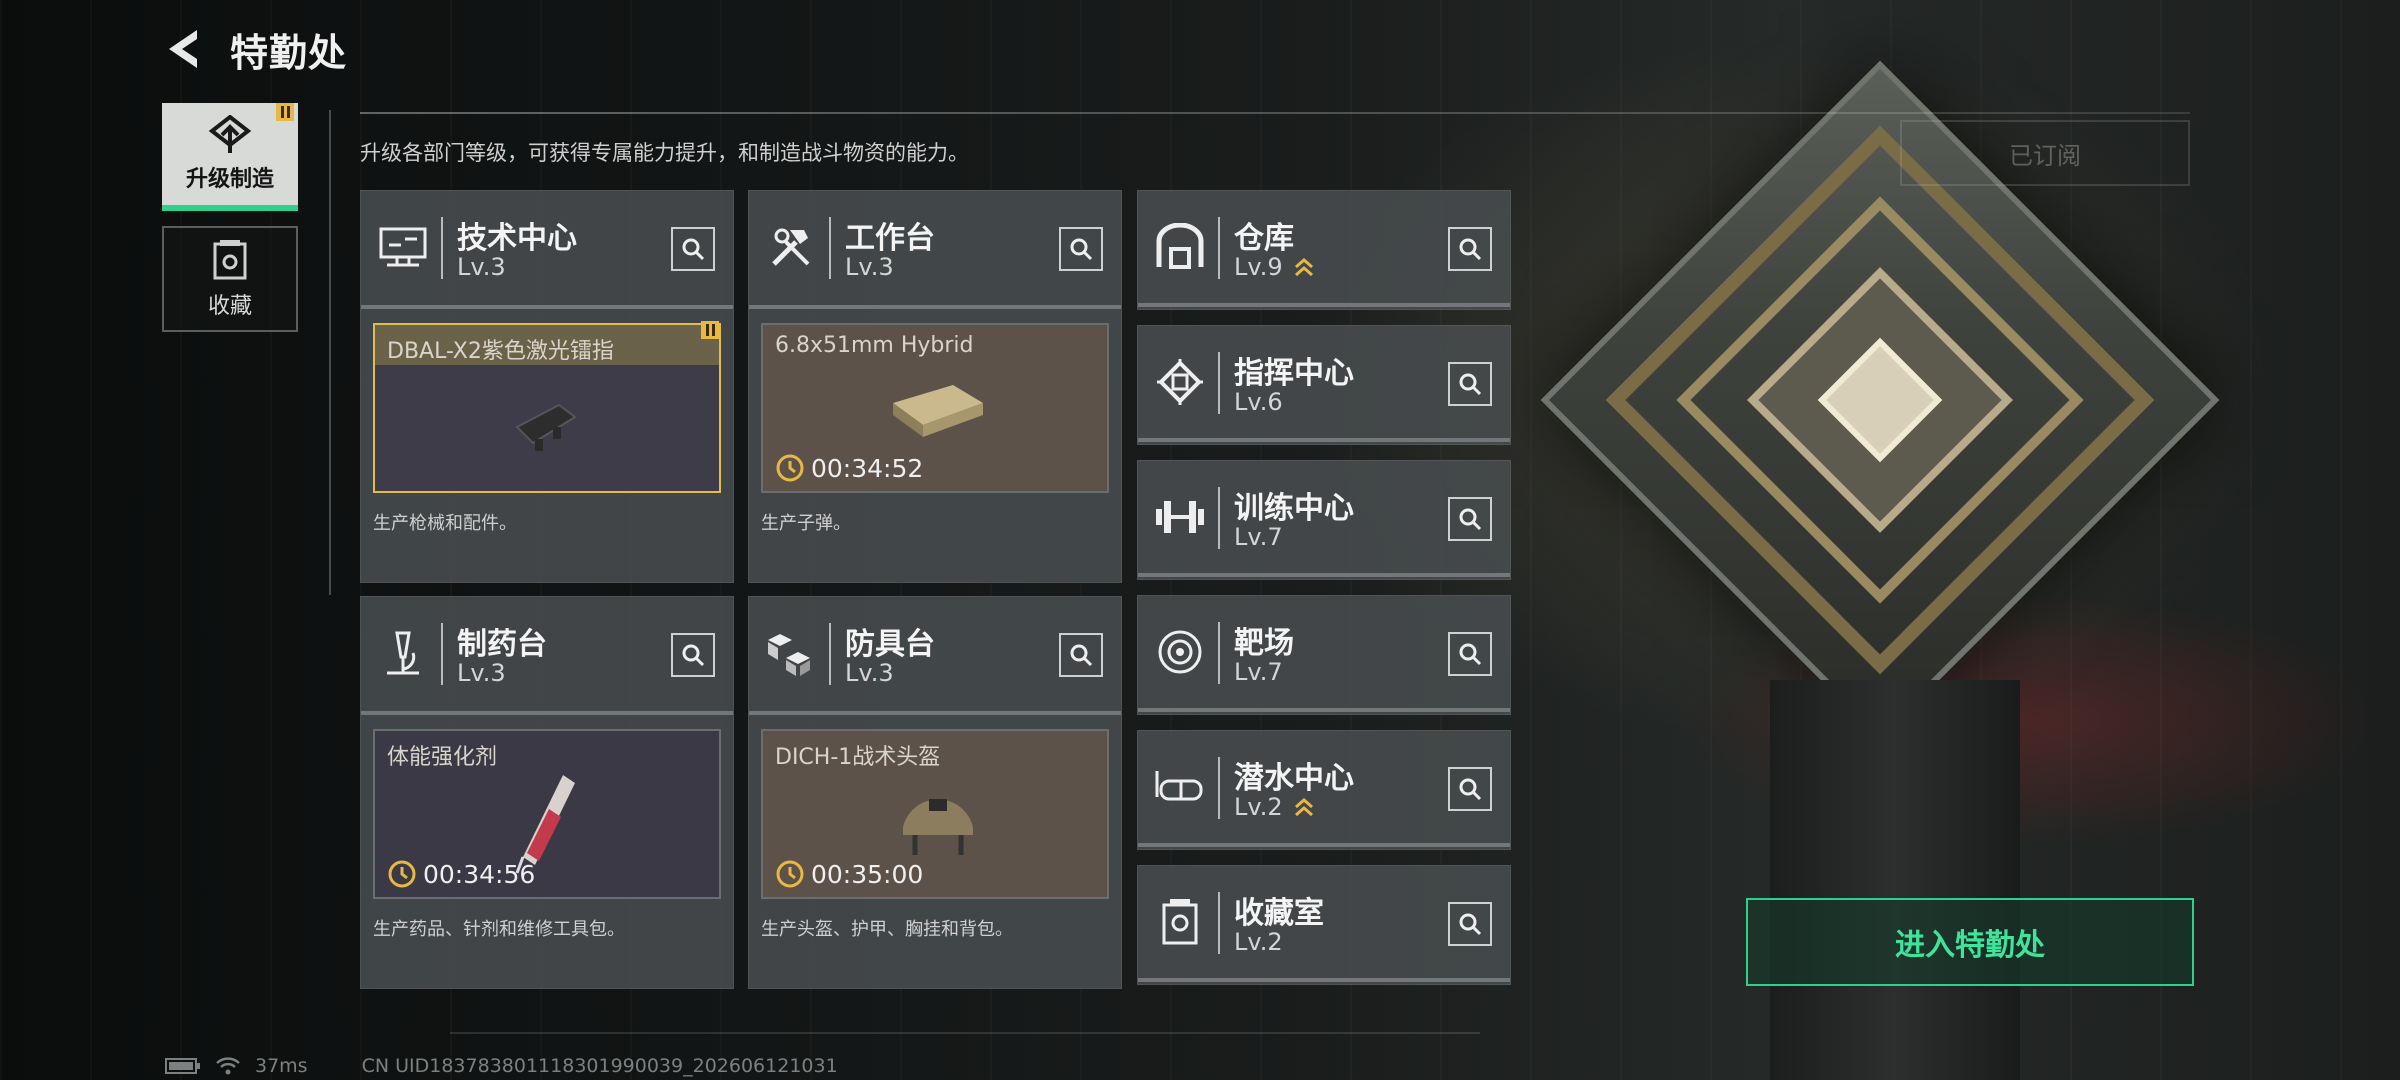 Image resolution: width=2400 pixels, height=1080 pixels. Describe the element at coordinates (517, 238) in the screenshot. I see `dept-name: 技术中心` at that location.